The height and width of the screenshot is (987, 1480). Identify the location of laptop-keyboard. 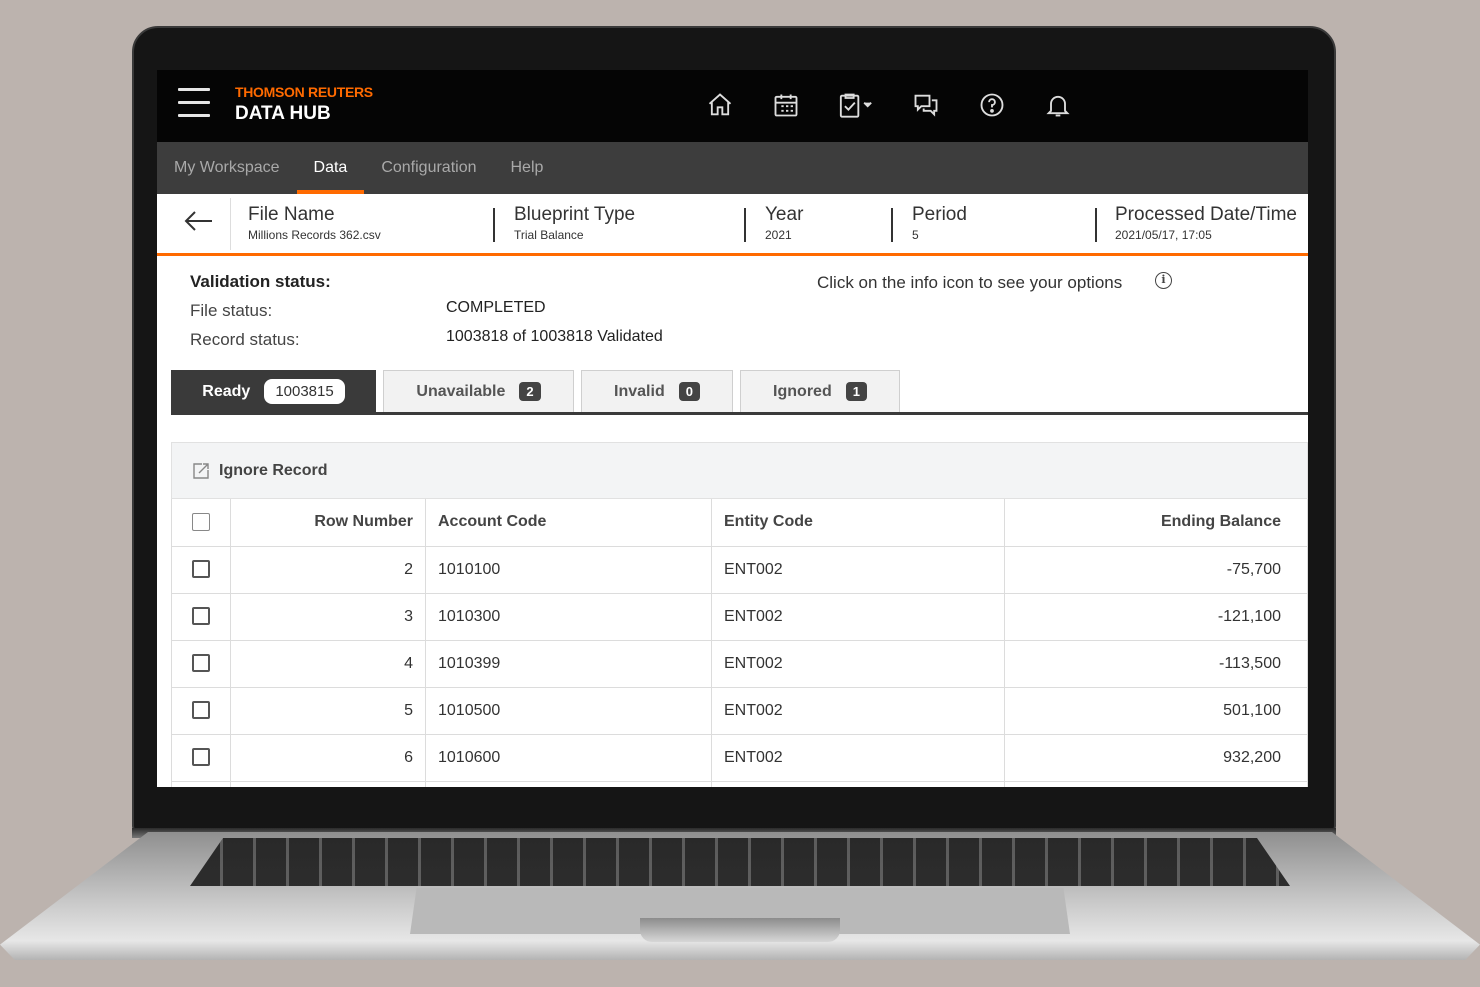
(740, 862).